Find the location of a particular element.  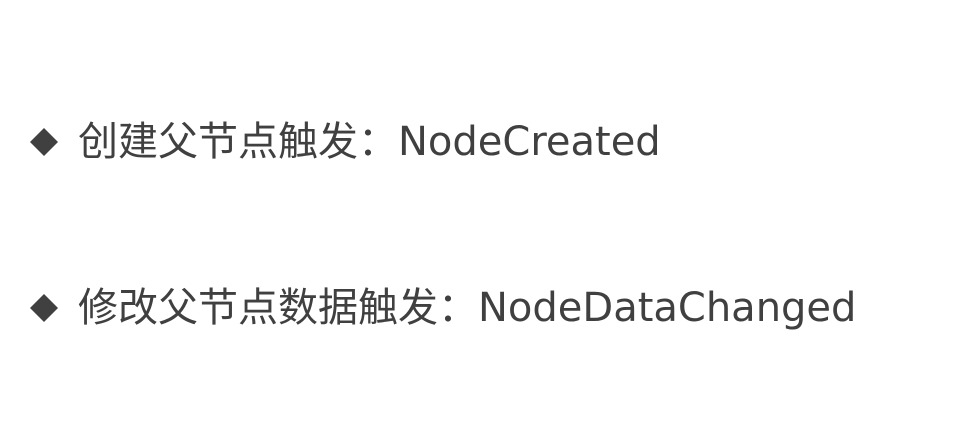

bullet-item-node-data-changed: 修改父节点数据触发：NodeDataChanged is located at coordinates (441, 308).